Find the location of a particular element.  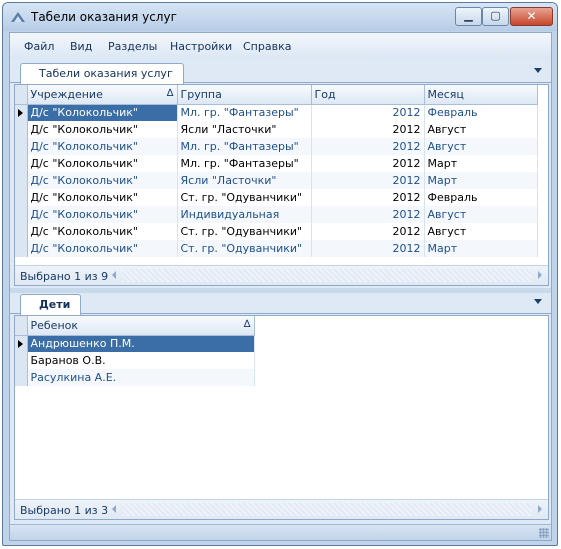

column-header-year: Год is located at coordinates (368, 95).